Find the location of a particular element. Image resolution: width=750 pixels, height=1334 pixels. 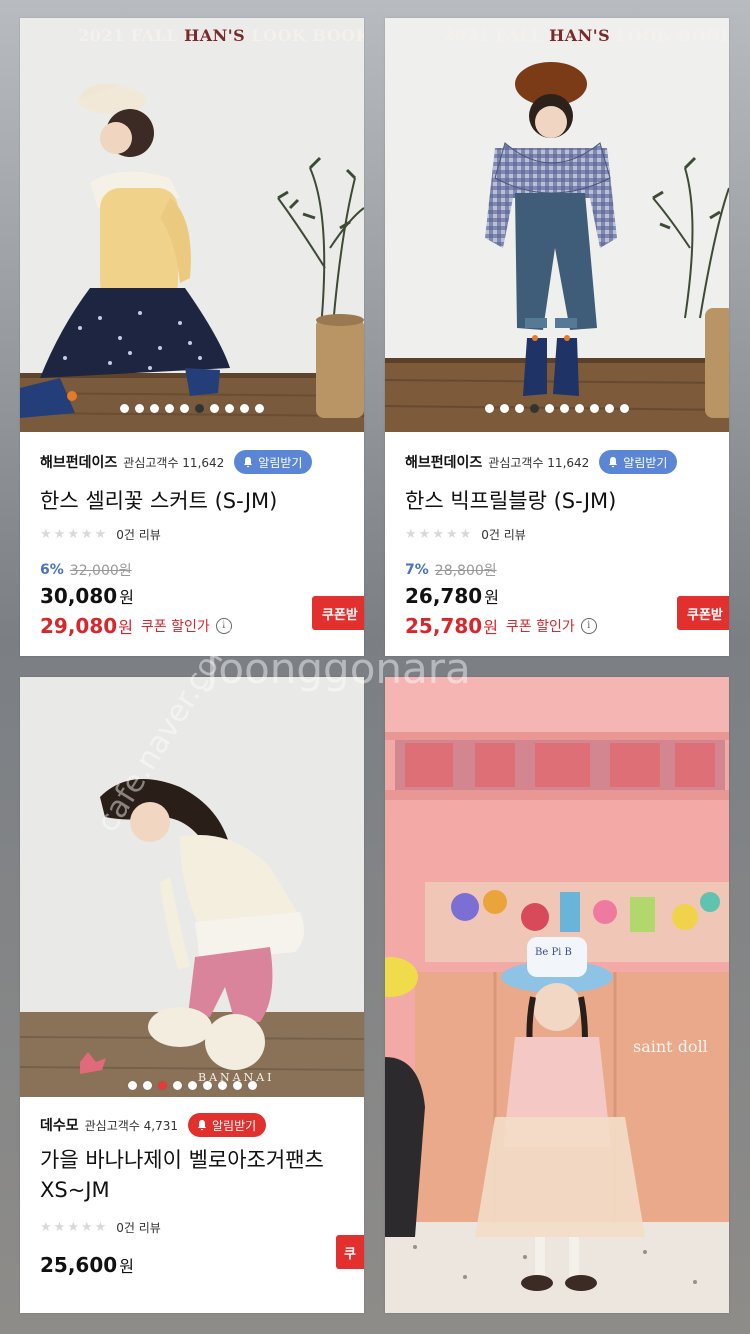

discount-percent: 6% is located at coordinates (52, 570).